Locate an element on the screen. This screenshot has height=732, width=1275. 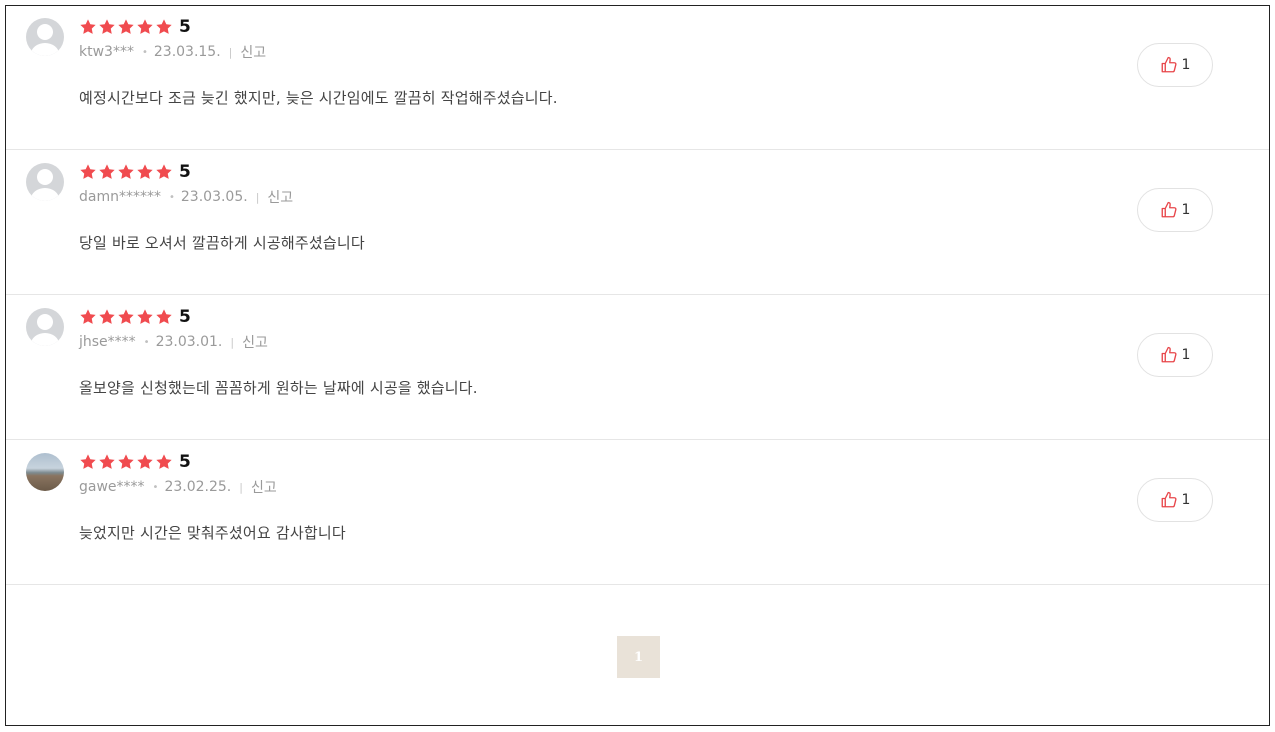
review-meta: jhse**** • 23.03.01. | 신고 is located at coordinates (173, 342).